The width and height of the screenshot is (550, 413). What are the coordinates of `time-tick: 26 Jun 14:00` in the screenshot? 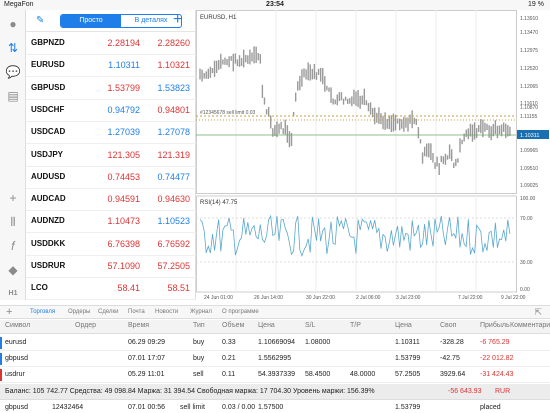 It's located at (268, 298).